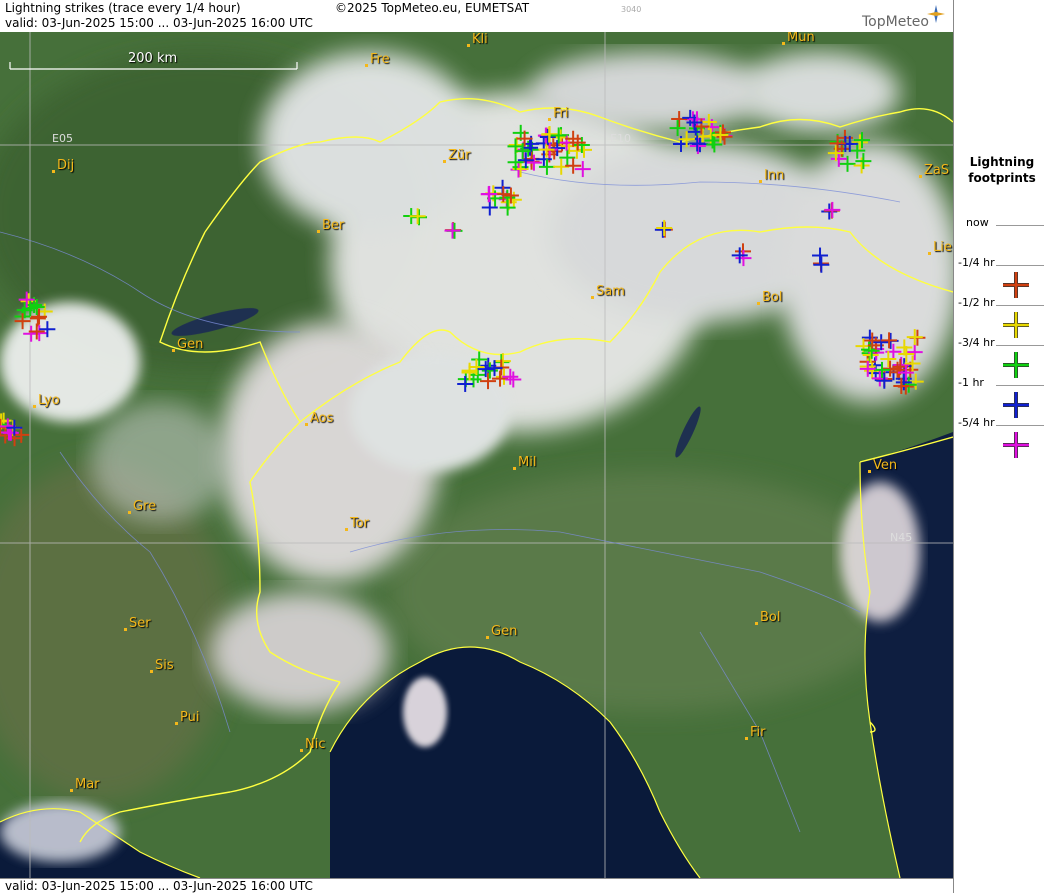 The width and height of the screenshot is (1045, 894). What do you see at coordinates (524, 462) in the screenshot?
I see `city-label: Mil` at bounding box center [524, 462].